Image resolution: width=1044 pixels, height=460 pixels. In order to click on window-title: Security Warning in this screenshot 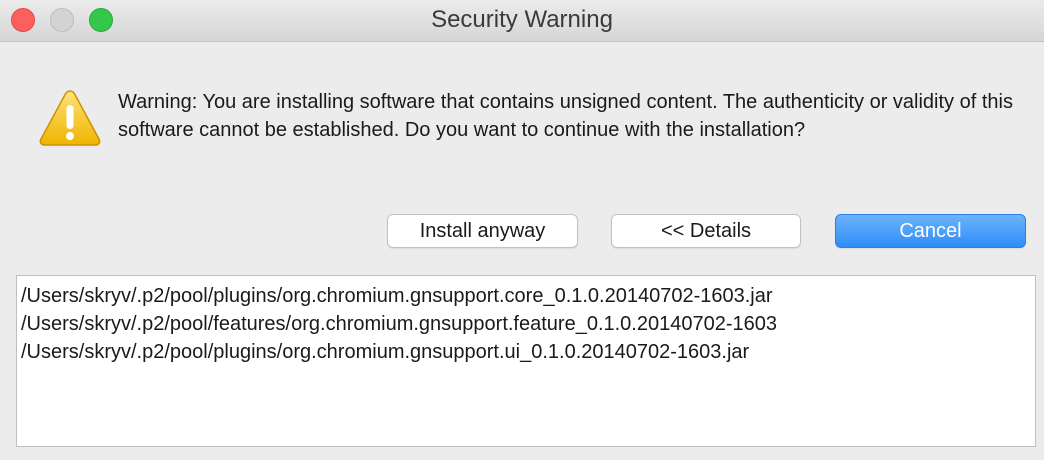, I will do `click(522, 19)`.